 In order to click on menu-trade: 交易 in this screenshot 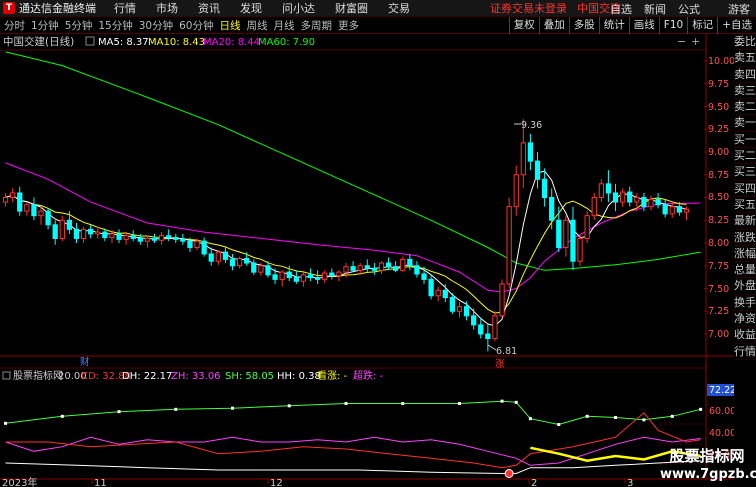, I will do `click(399, 8)`.